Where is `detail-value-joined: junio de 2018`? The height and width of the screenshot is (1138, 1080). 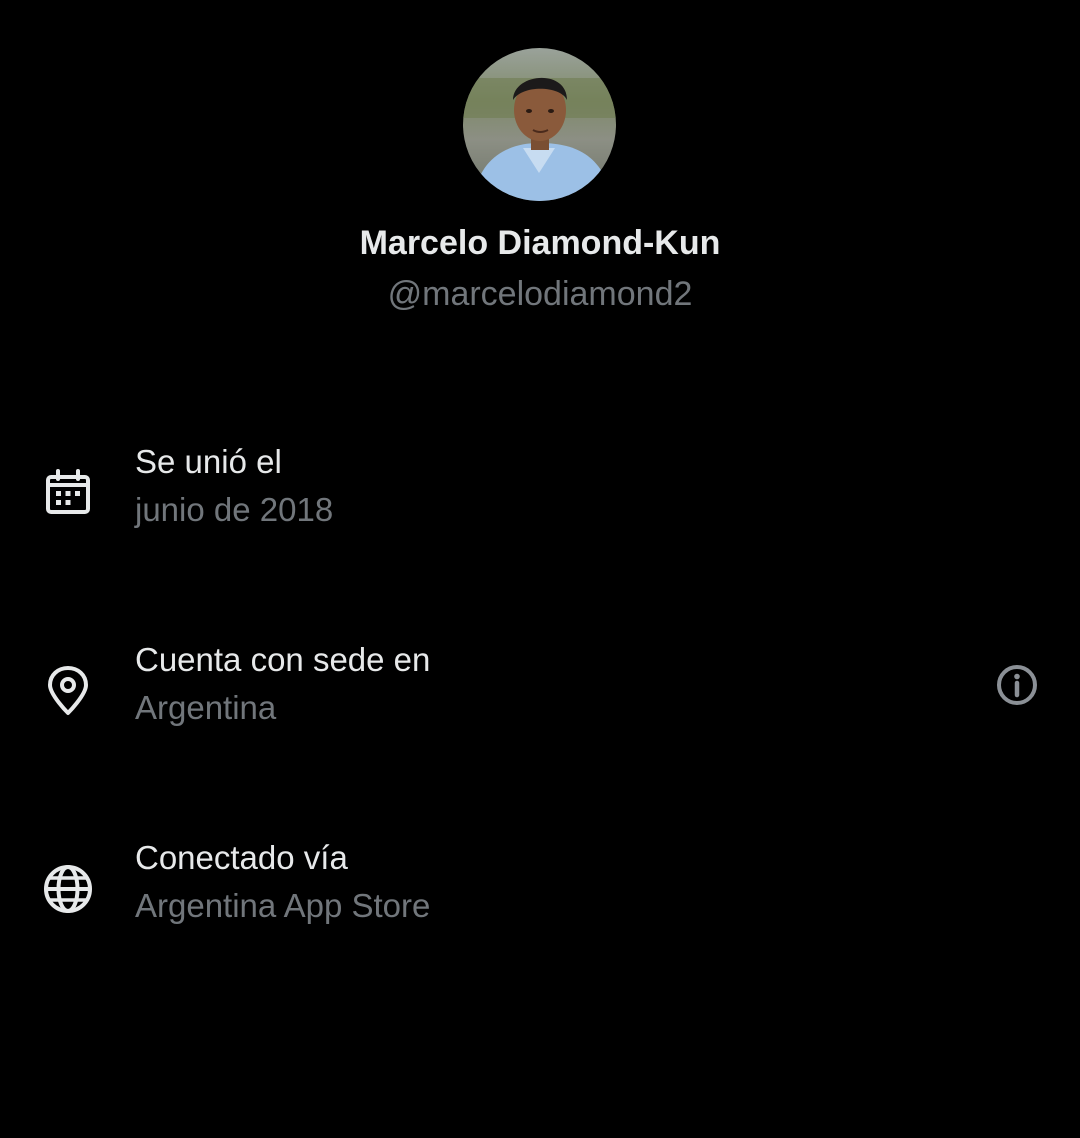 detail-value-joined: junio de 2018 is located at coordinates (234, 509).